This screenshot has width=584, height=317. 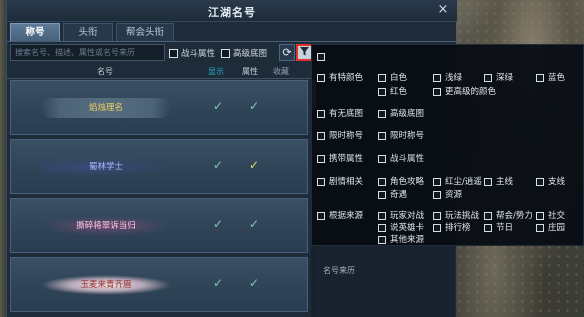 What do you see at coordinates (105, 71) in the screenshot?
I see `col-name: 名号` at bounding box center [105, 71].